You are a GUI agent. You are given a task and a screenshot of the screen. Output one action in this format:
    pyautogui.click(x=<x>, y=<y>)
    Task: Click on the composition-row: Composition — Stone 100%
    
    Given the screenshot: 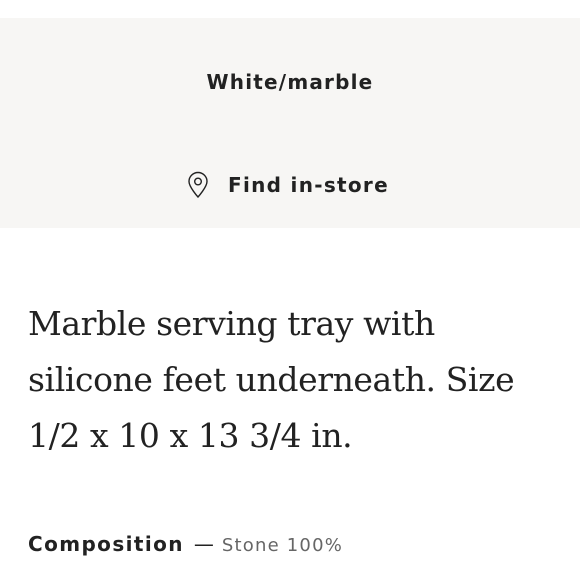 What is the action you would take?
    pyautogui.click(x=185, y=544)
    